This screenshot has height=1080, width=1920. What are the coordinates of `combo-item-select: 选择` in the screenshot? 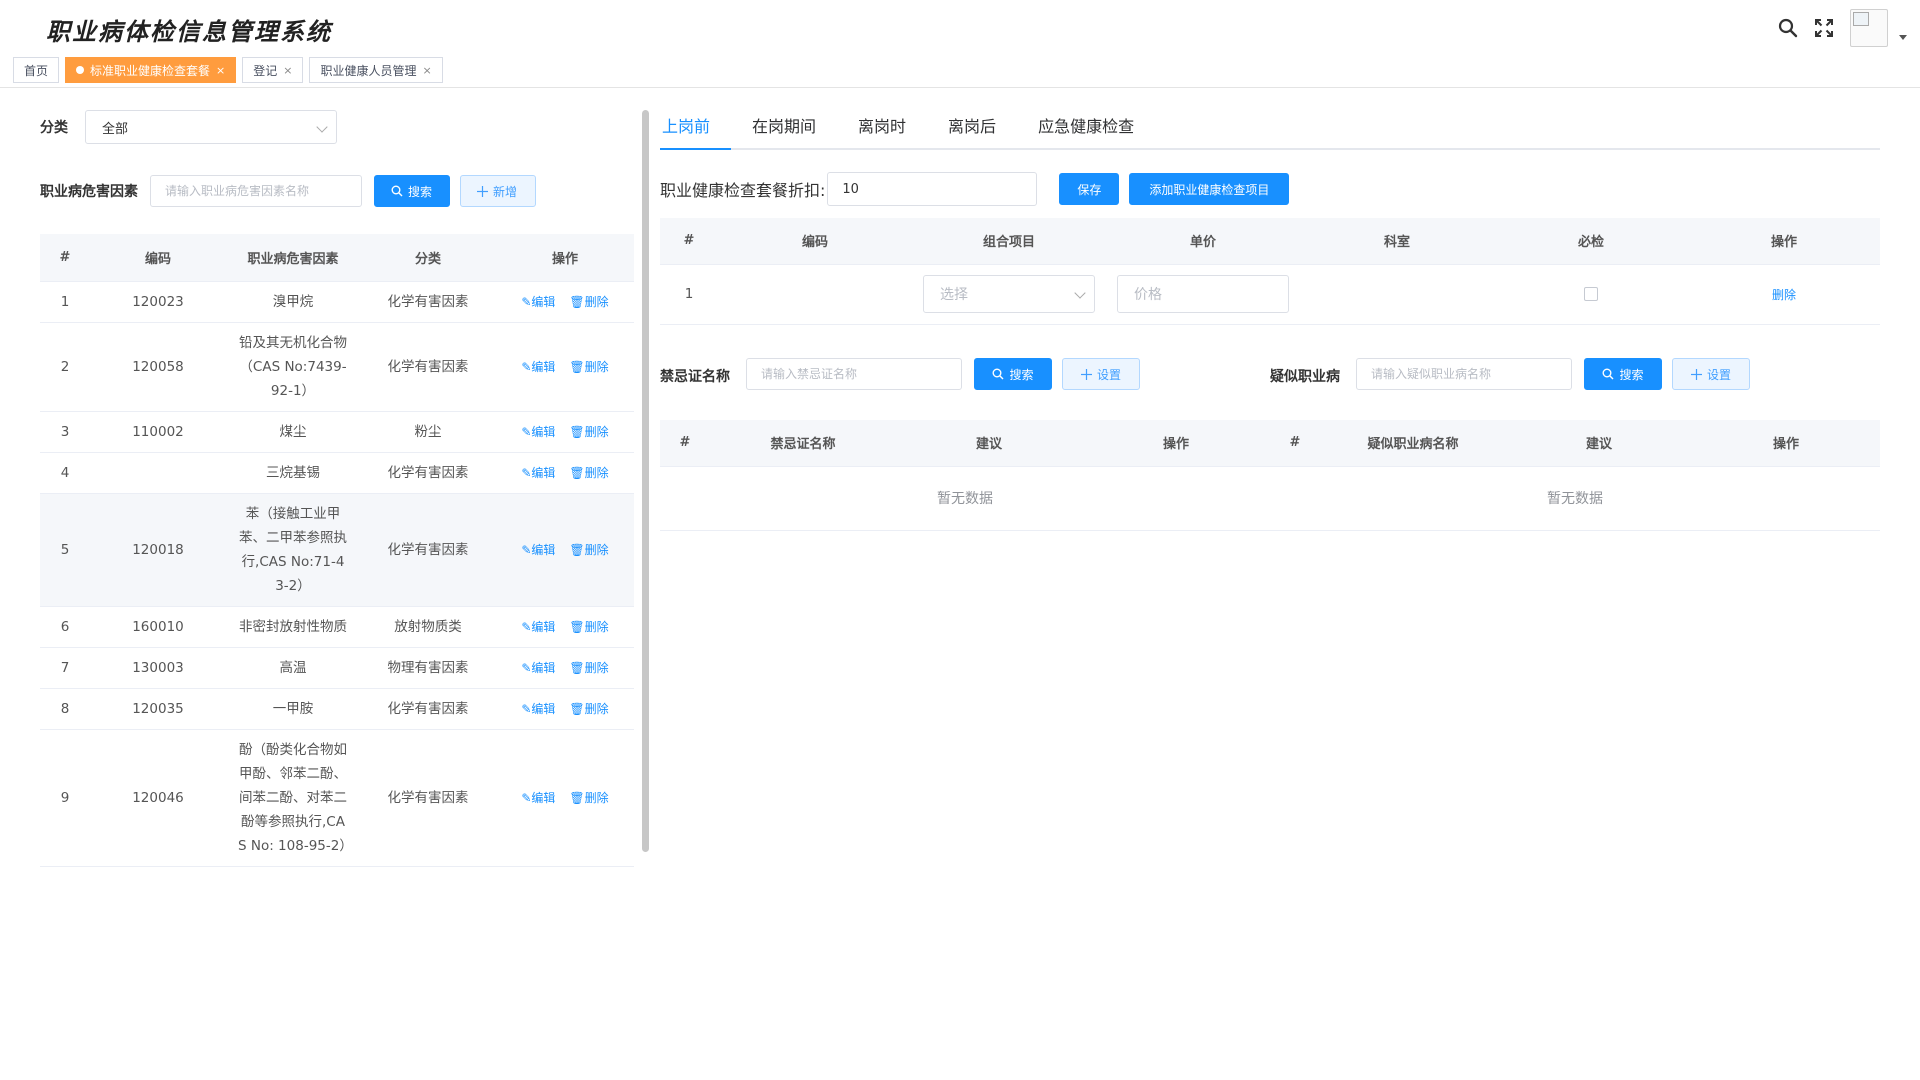 It's located at (1009, 294).